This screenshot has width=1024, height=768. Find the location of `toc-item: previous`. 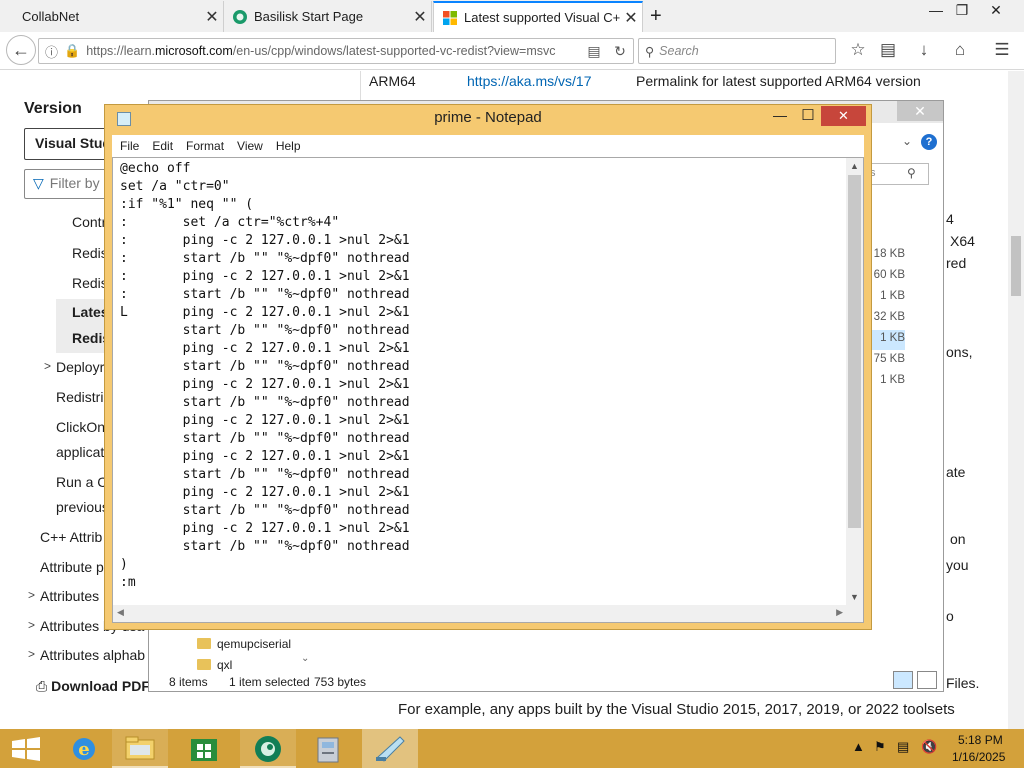

toc-item: previous is located at coordinates (82, 507).